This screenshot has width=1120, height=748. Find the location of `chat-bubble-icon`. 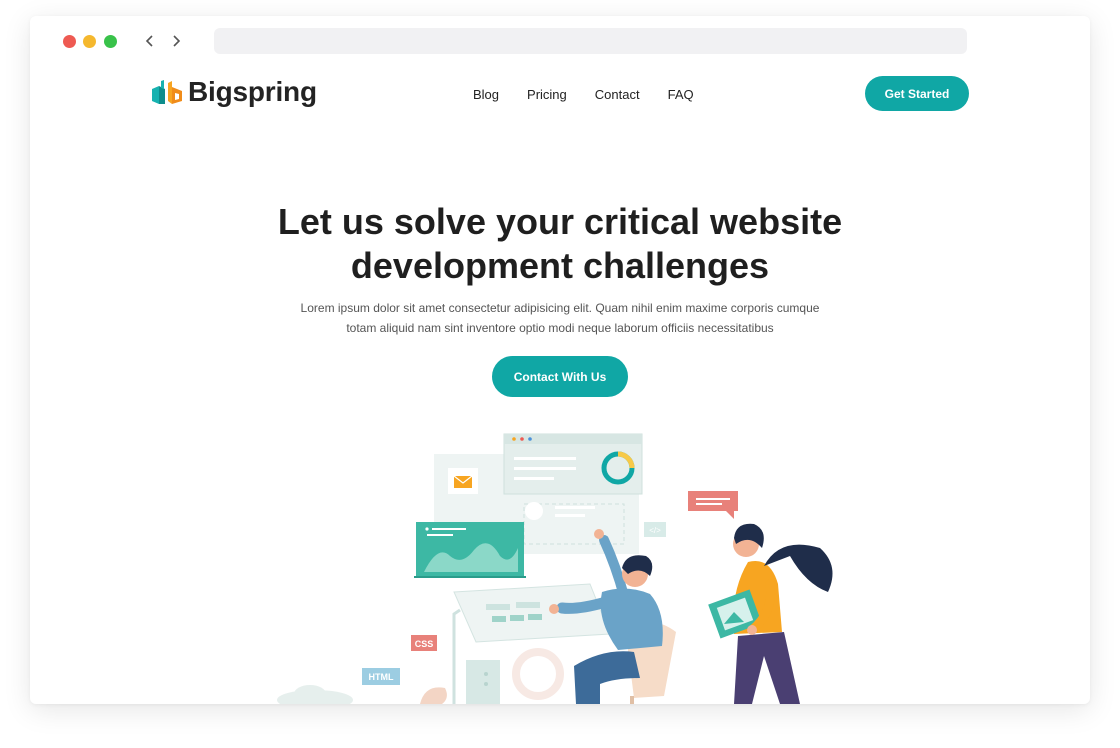

chat-bubble-icon is located at coordinates (713, 505).